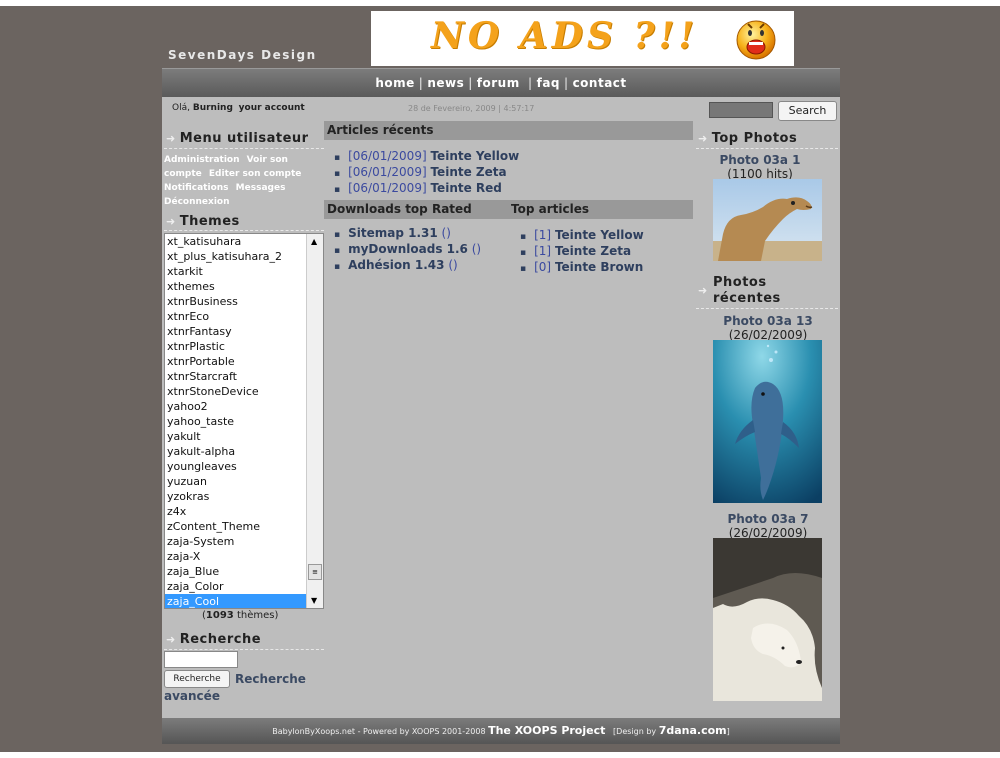 The width and height of the screenshot is (1000, 758). What do you see at coordinates (445, 83) in the screenshot?
I see `nav-news: news` at bounding box center [445, 83].